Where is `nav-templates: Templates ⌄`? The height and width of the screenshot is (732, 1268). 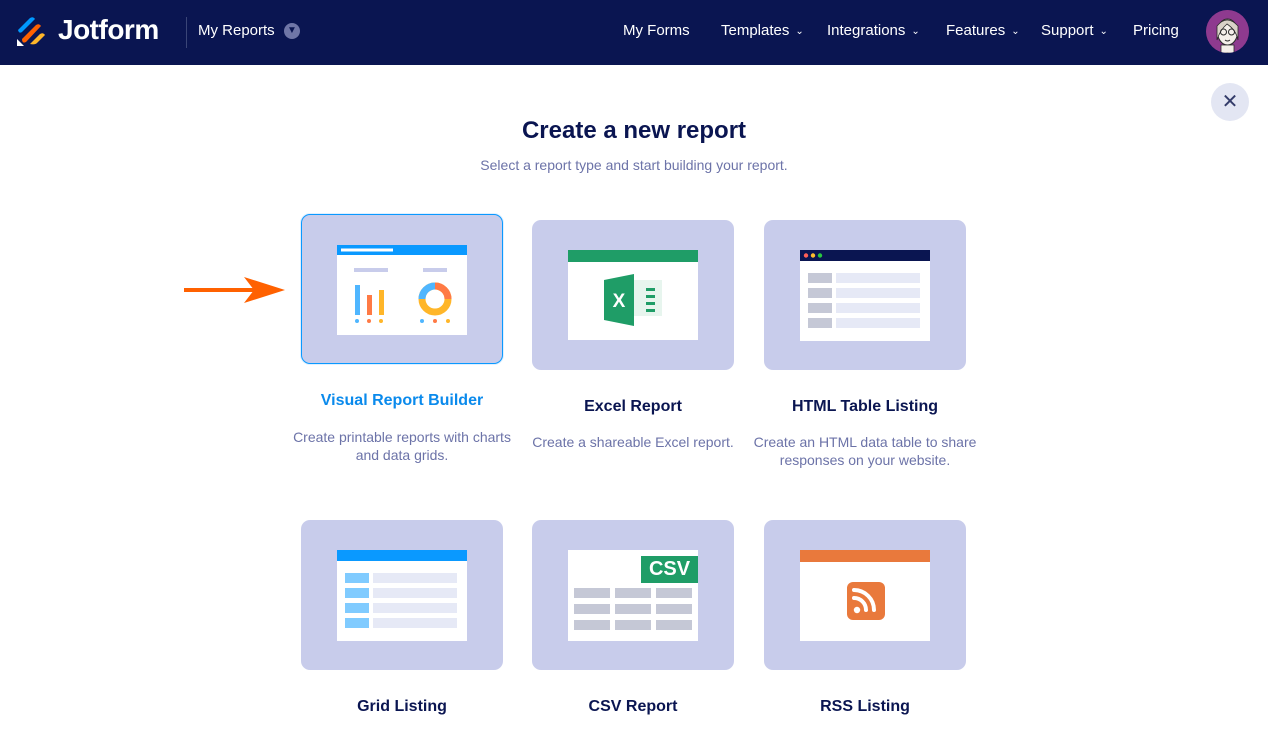 nav-templates: Templates ⌄ is located at coordinates (762, 30).